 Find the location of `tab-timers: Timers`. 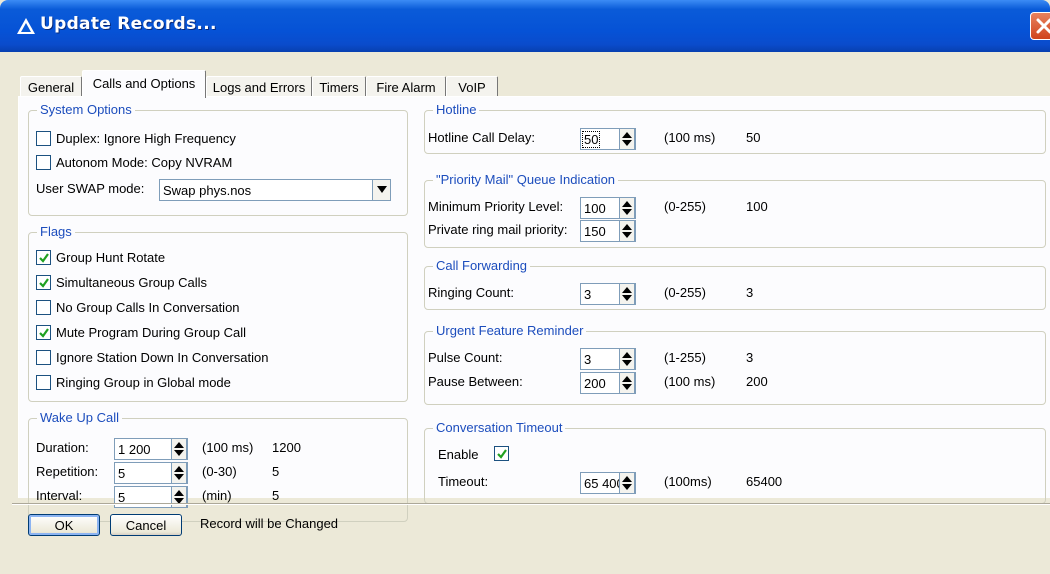

tab-timers: Timers is located at coordinates (339, 87).